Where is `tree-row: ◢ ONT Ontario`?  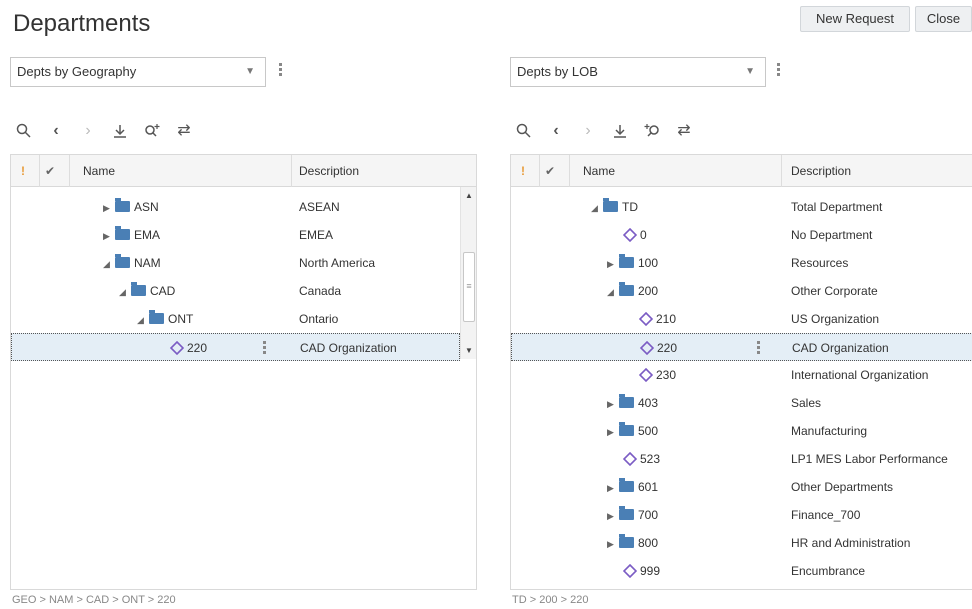 tree-row: ◢ ONT Ontario is located at coordinates (235, 319).